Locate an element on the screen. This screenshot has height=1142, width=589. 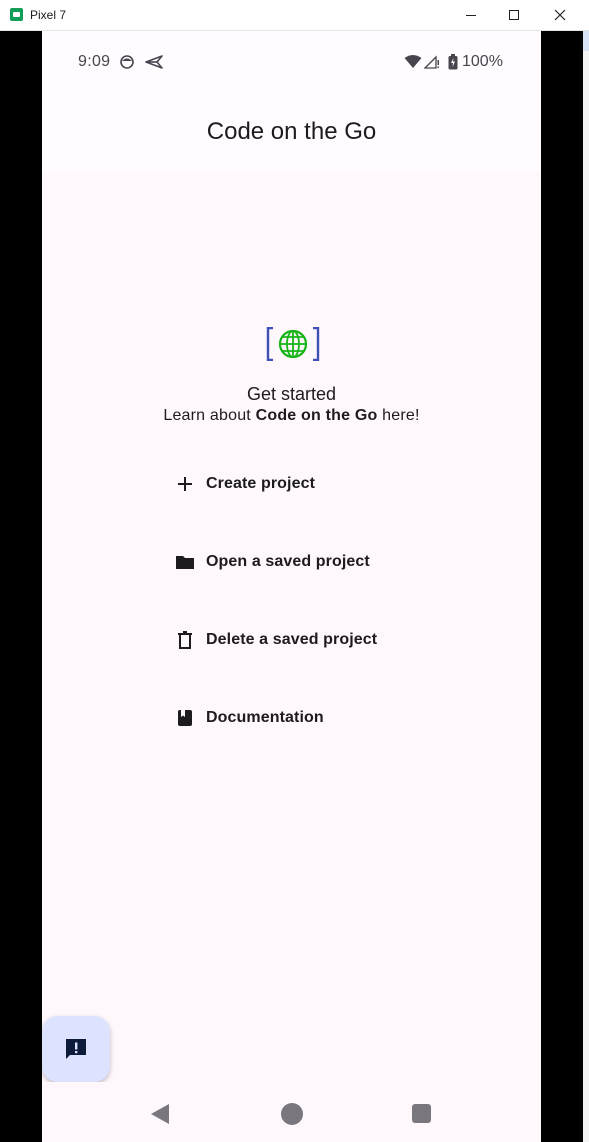
minimize-button is located at coordinates (471, 15).